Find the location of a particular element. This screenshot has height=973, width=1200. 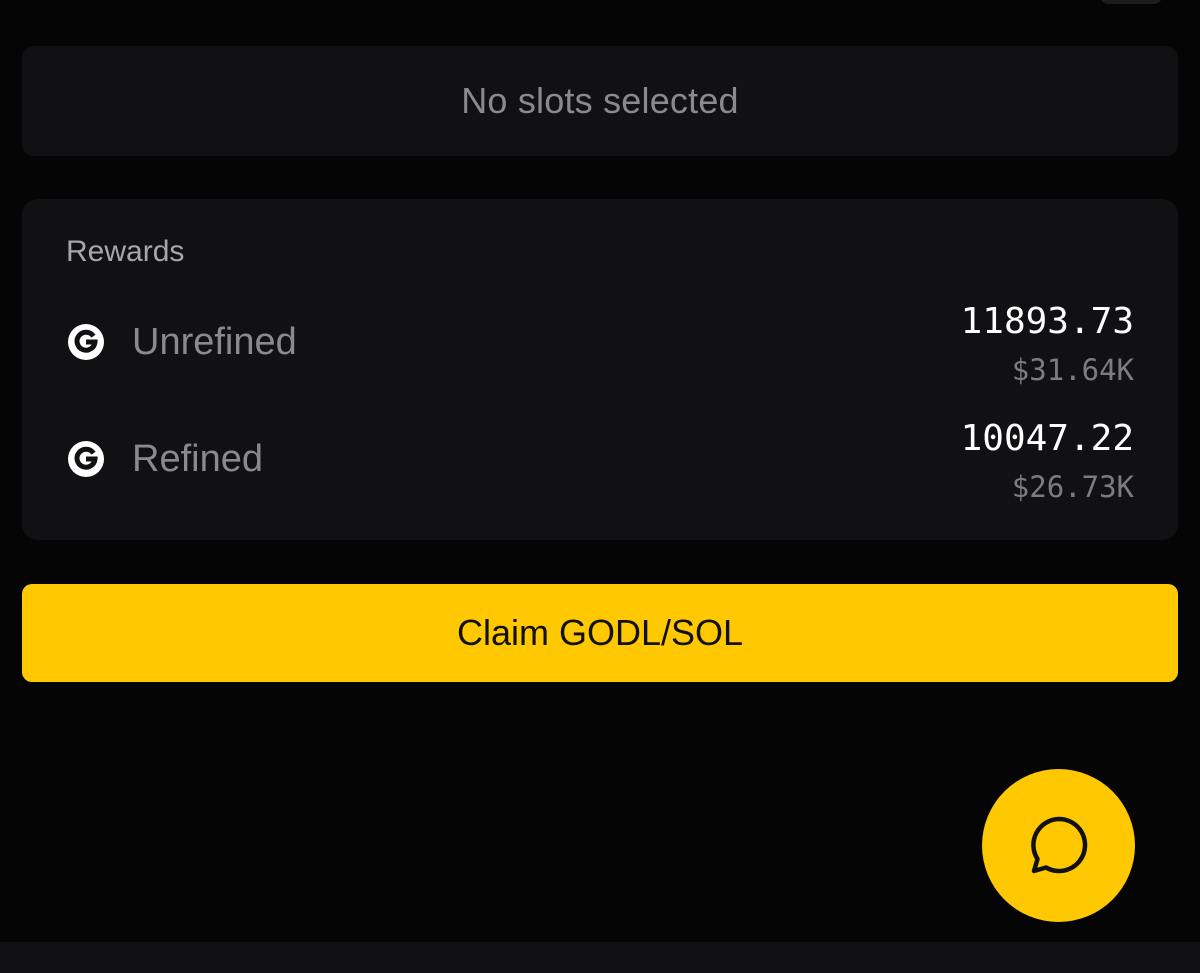

reward-row-refined: Refined 10047.22 $26.73K is located at coordinates (600, 461).